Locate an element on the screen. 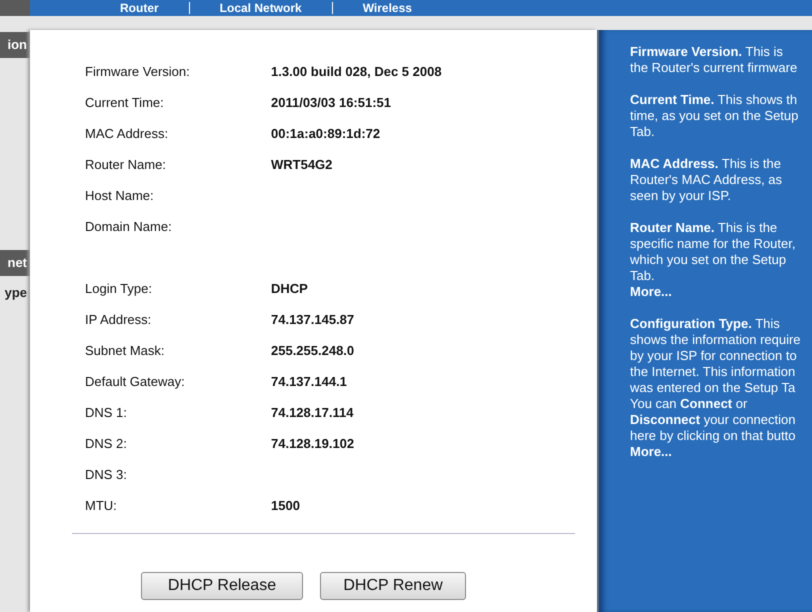  field-label: DNS 2: is located at coordinates (106, 443).